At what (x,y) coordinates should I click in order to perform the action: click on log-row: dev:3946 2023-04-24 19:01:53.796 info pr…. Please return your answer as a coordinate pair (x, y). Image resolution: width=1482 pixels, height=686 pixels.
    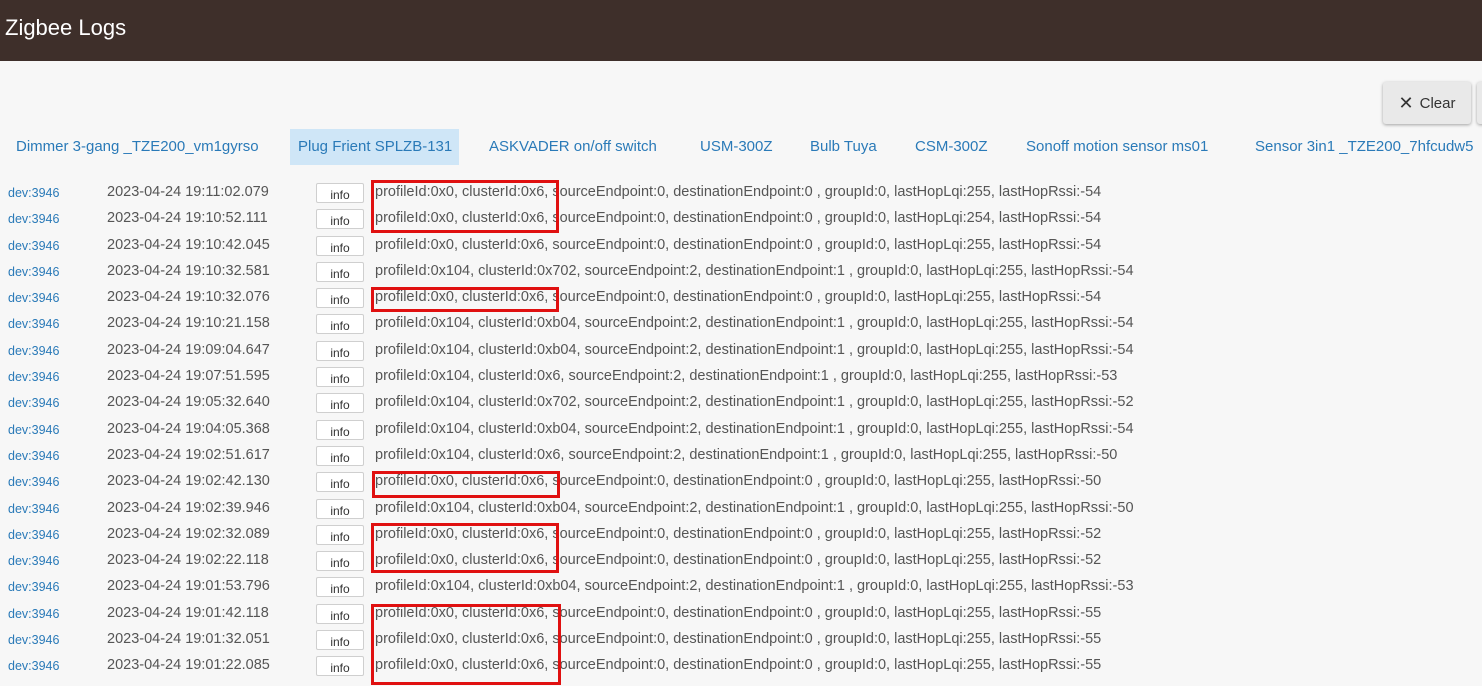
    Looking at the image, I should click on (741, 587).